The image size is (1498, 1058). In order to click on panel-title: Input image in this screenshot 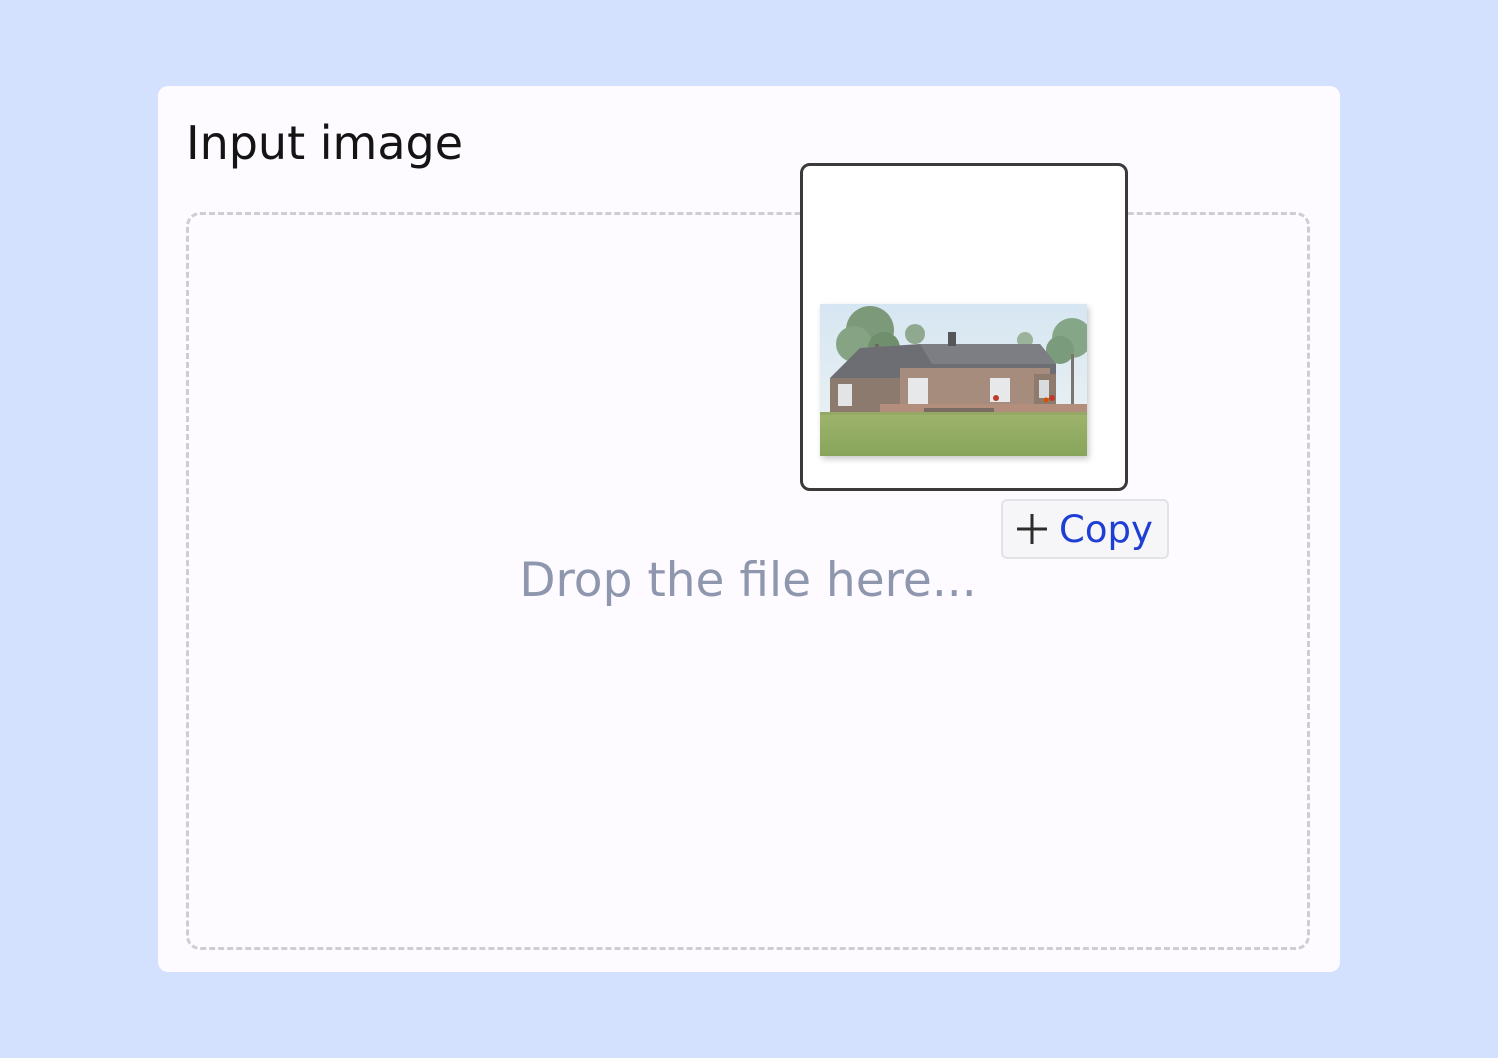, I will do `click(325, 143)`.